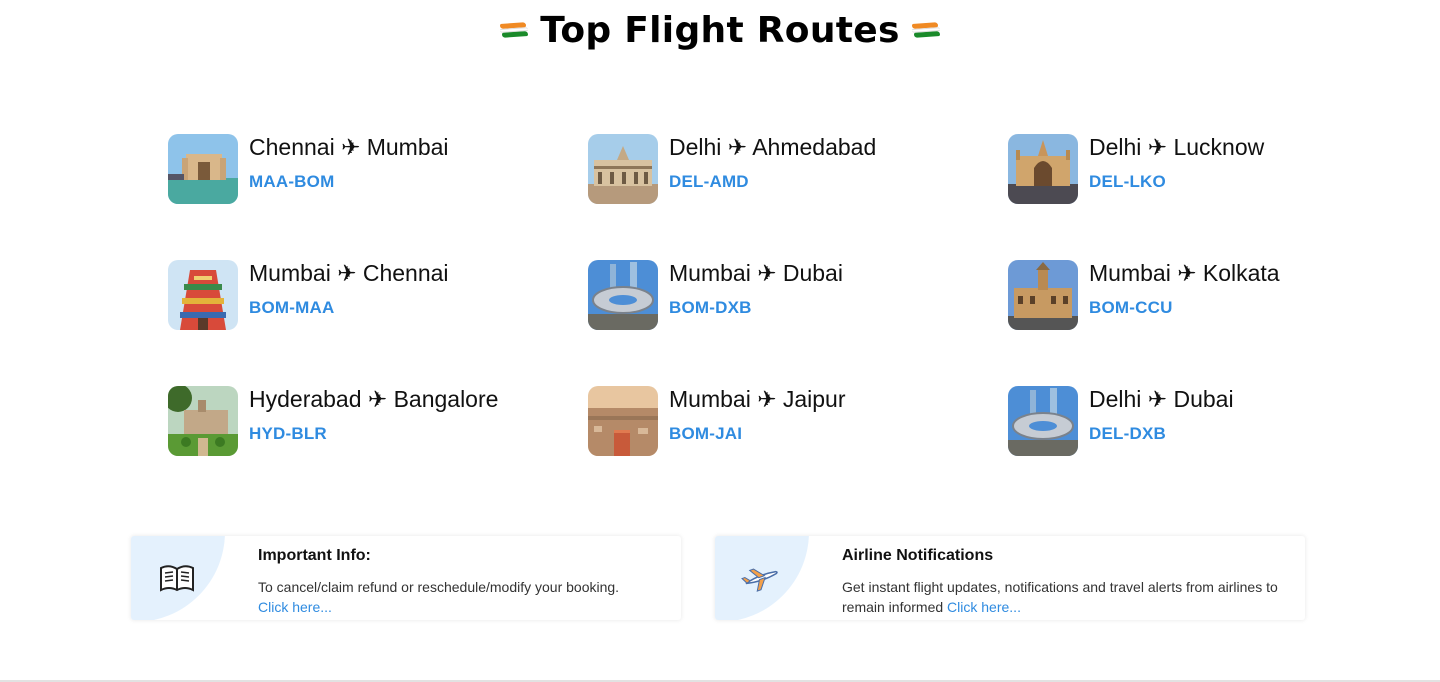  Describe the element at coordinates (918, 555) in the screenshot. I see `card-title: Airline Notifications` at that location.